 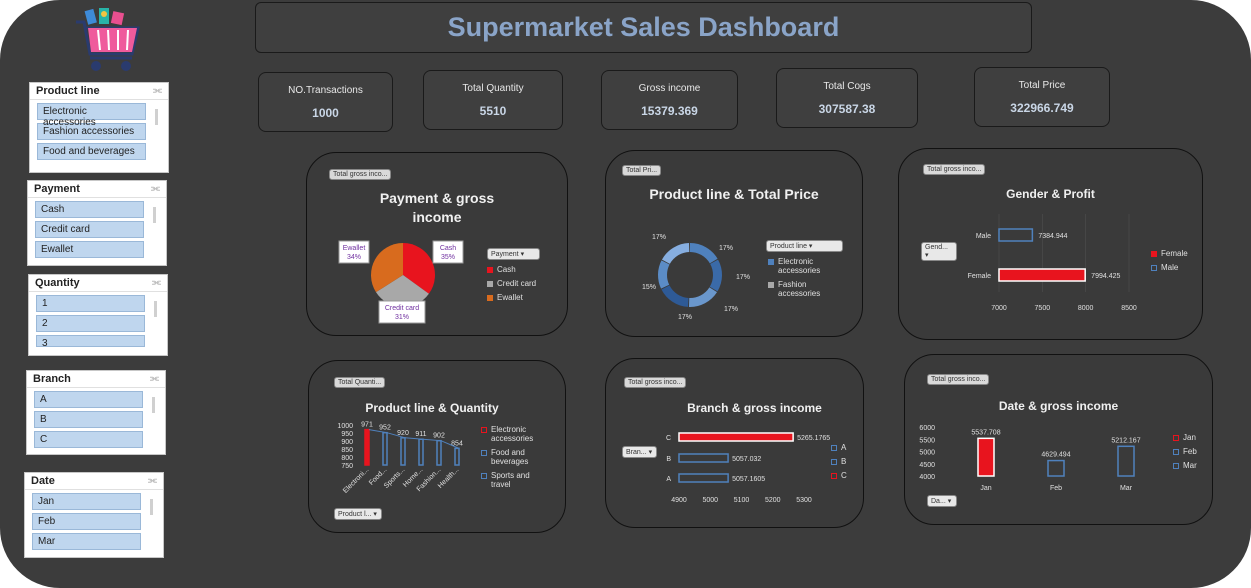 I want to click on product-price-donut-chart: 17% 17% 17% 17% 15% 17%, so click(x=696, y=277).